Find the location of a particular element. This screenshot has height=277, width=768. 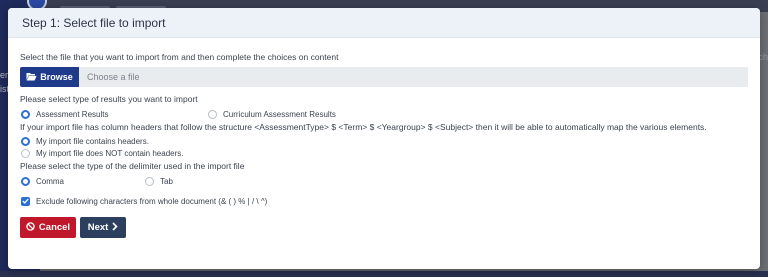

next-button: Next is located at coordinates (103, 227).